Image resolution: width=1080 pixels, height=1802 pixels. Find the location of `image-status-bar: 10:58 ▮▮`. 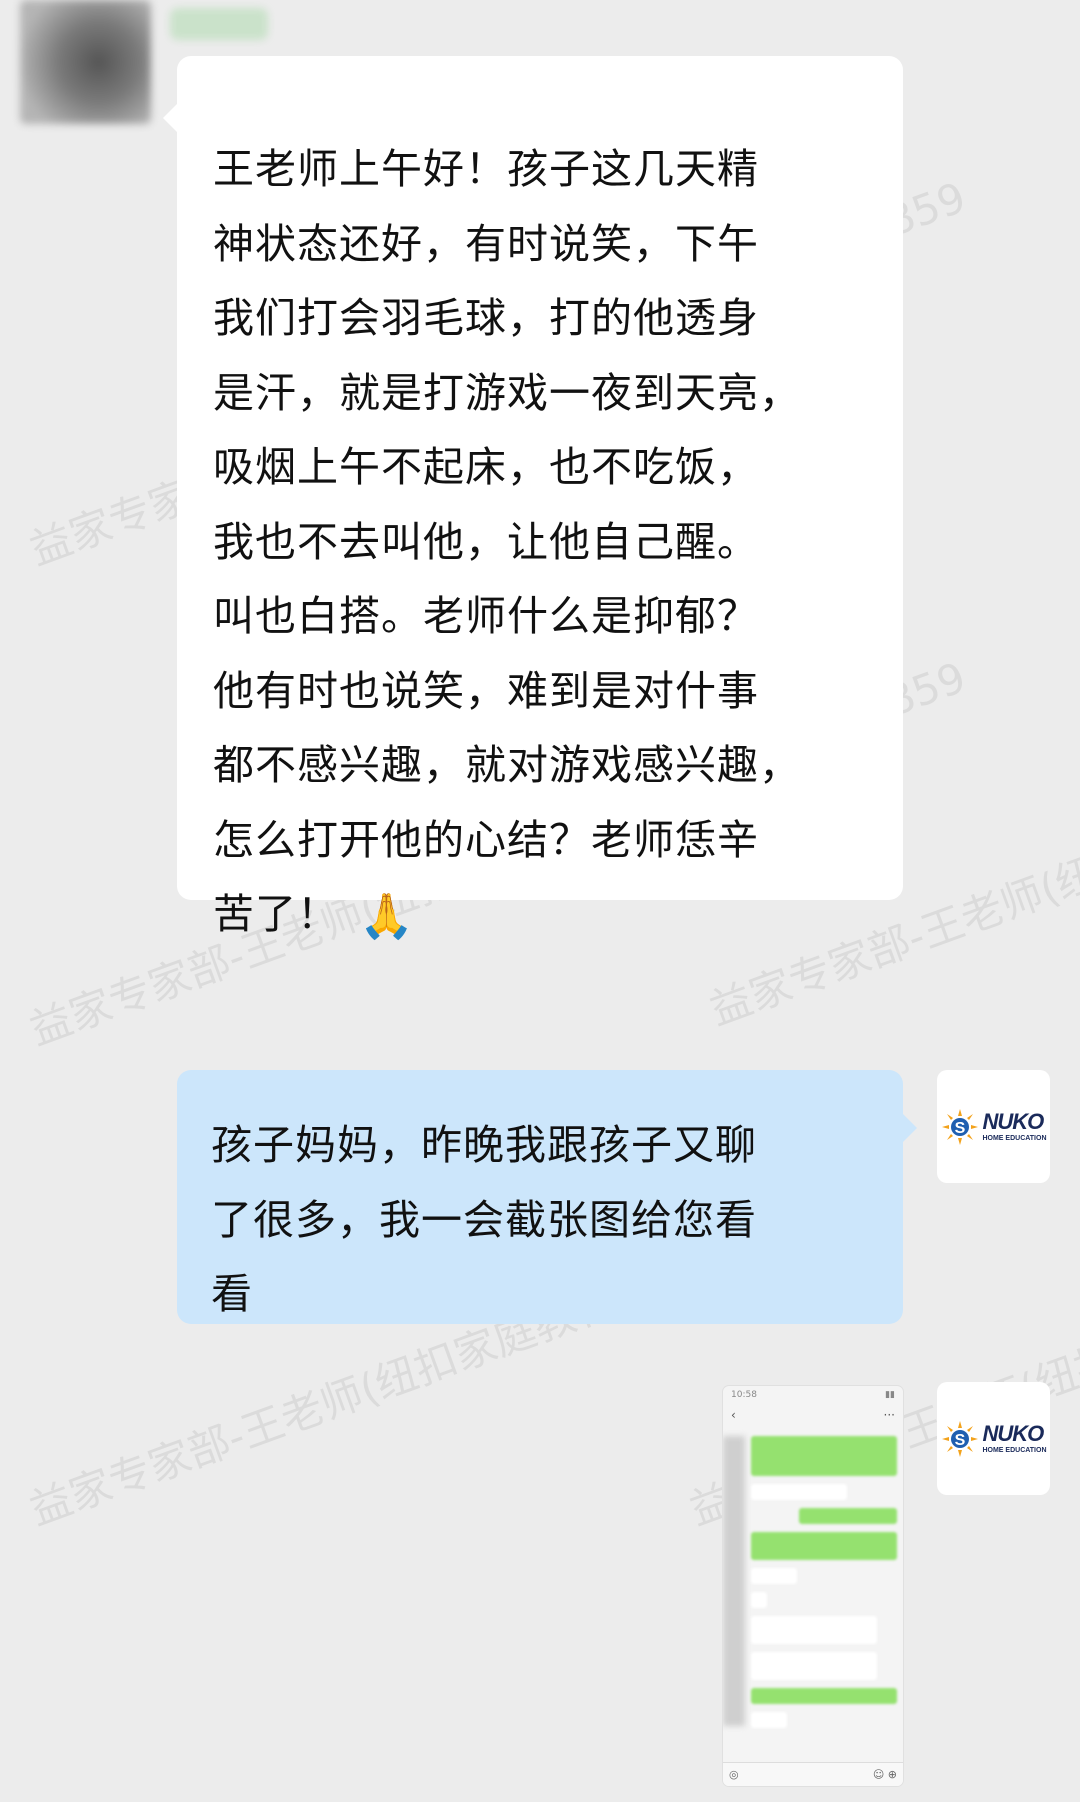

image-status-bar: 10:58 ▮▮ is located at coordinates (813, 1397).